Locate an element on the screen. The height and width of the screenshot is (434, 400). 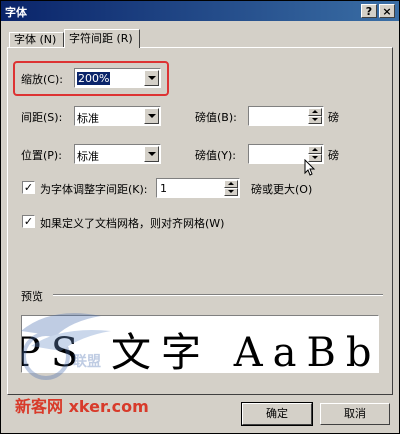
highlight-box is located at coordinates (91, 78).